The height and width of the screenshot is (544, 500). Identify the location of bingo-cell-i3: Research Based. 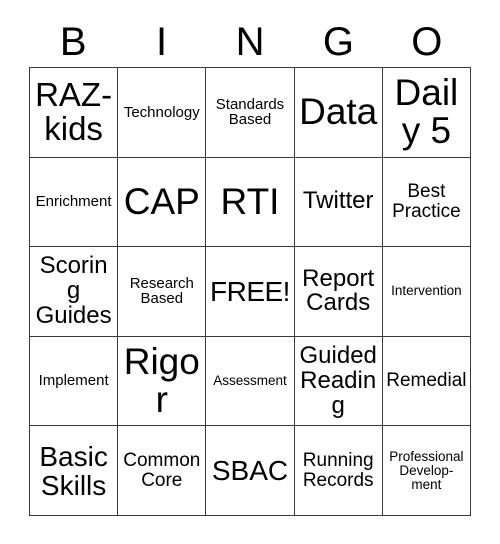
(162, 292).